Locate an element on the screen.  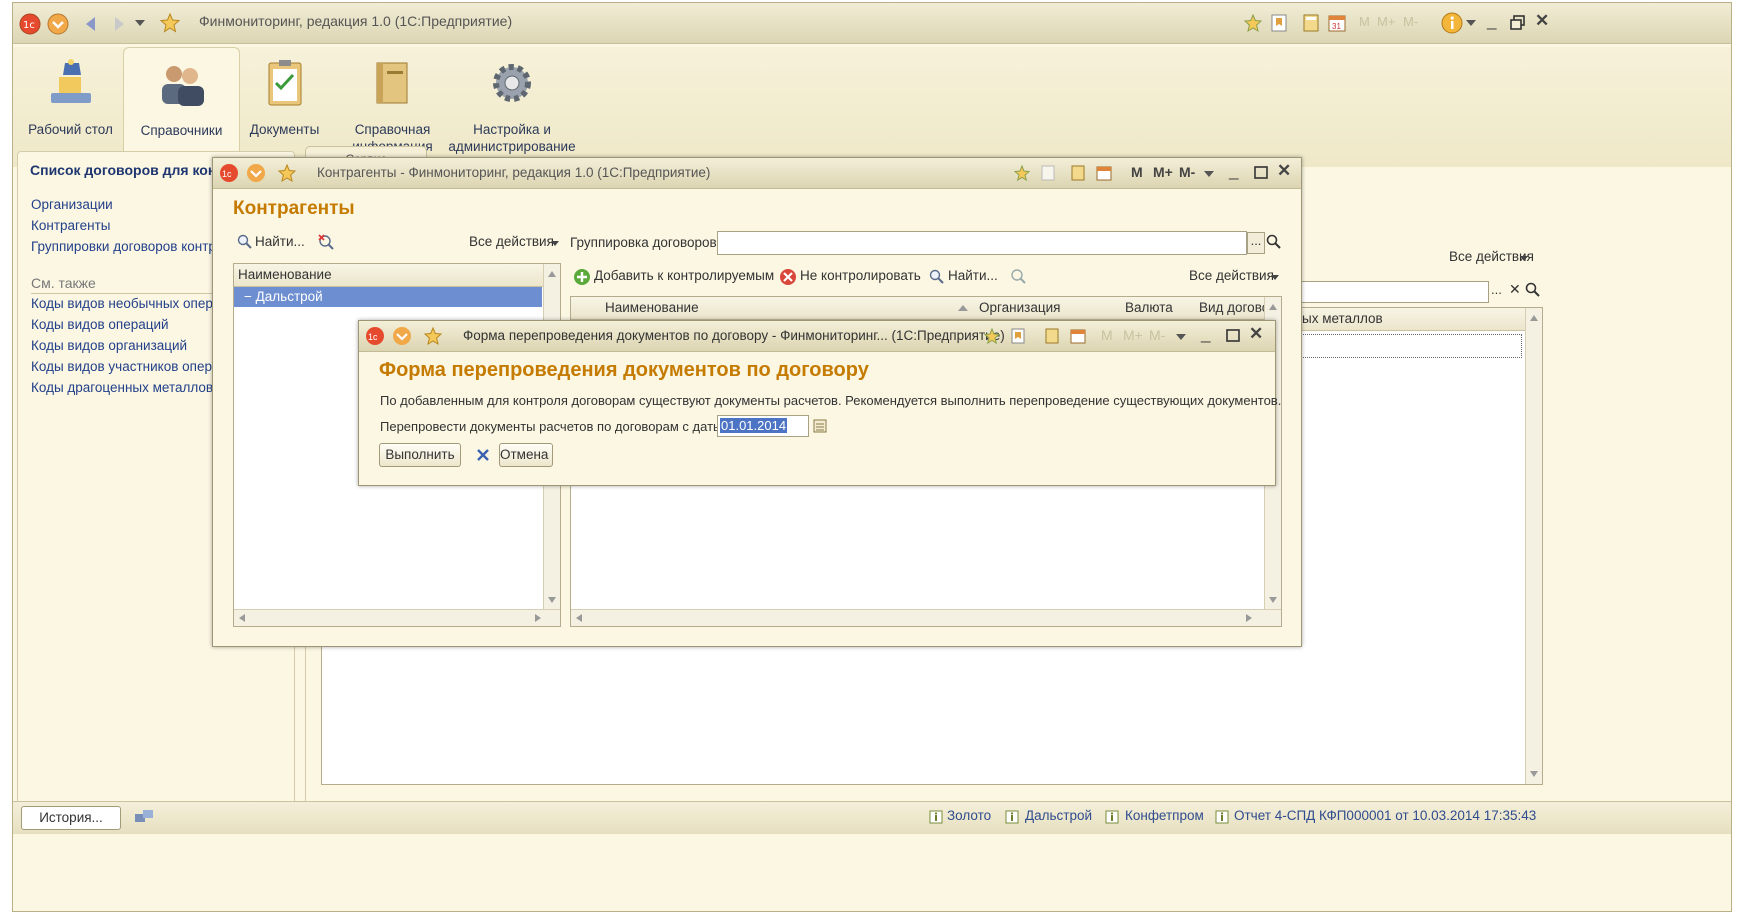
contracts-scrollbar-h is located at coordinates (926, 617).